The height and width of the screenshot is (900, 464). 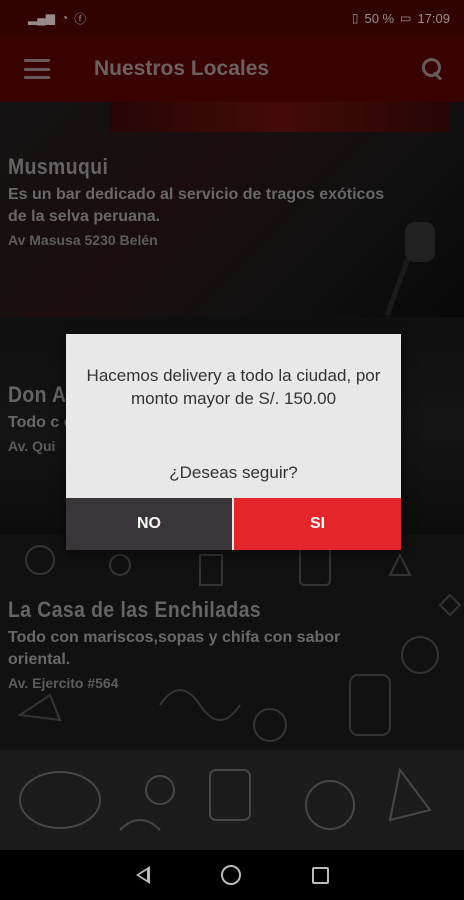 I want to click on navigation-bar, so click(x=232, y=875).